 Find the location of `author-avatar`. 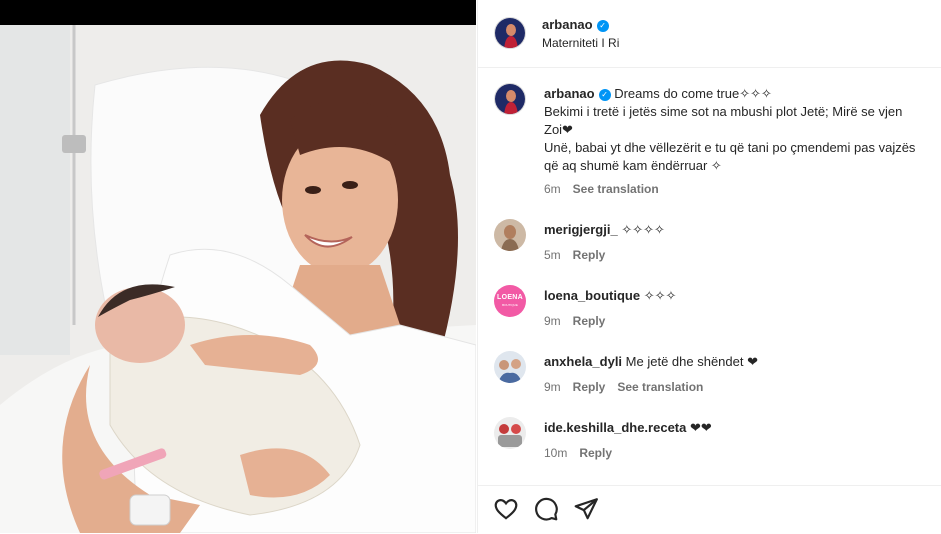

author-avatar is located at coordinates (510, 33).